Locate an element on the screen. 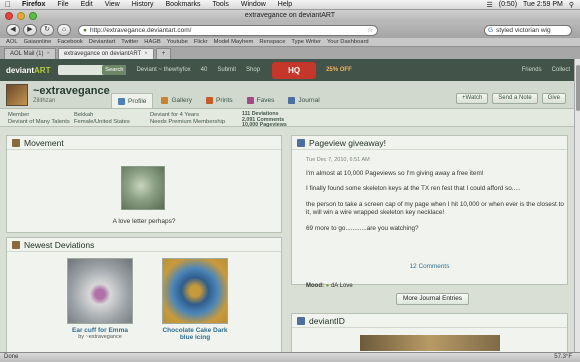  journal-comments-link: 12 Comments is located at coordinates (429, 266).